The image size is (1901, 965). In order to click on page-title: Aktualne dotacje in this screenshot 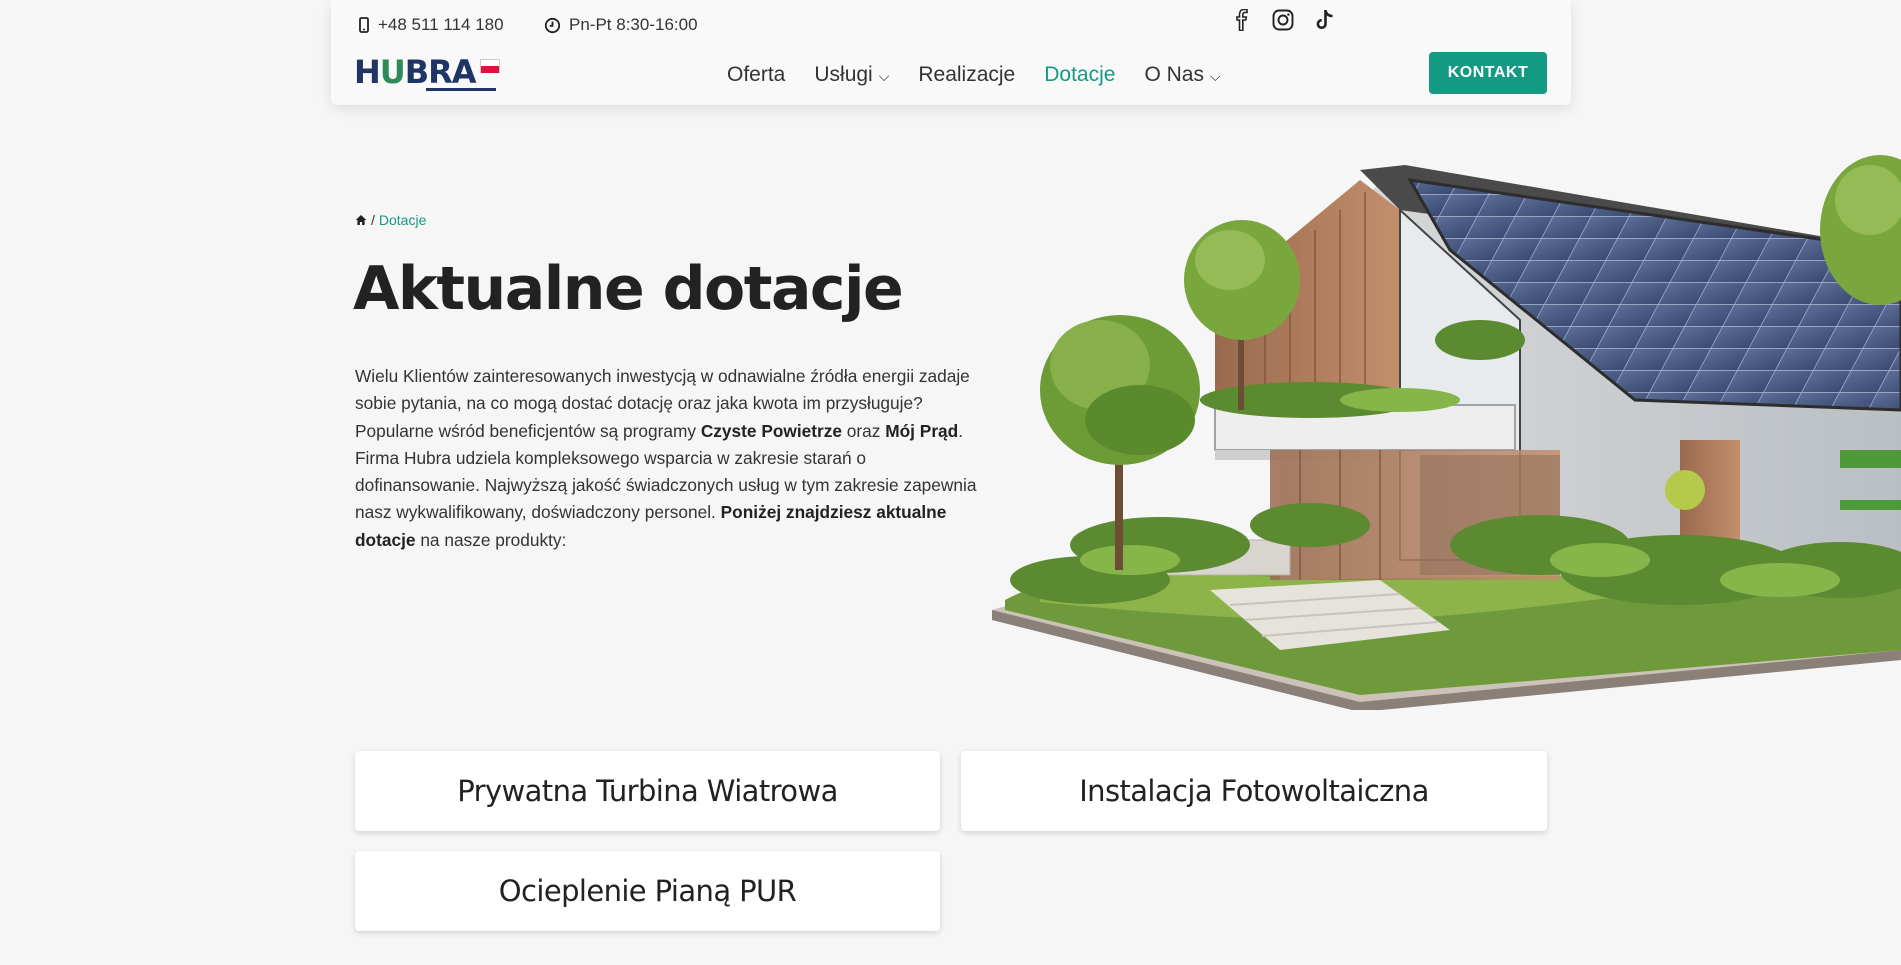, I will do `click(628, 289)`.